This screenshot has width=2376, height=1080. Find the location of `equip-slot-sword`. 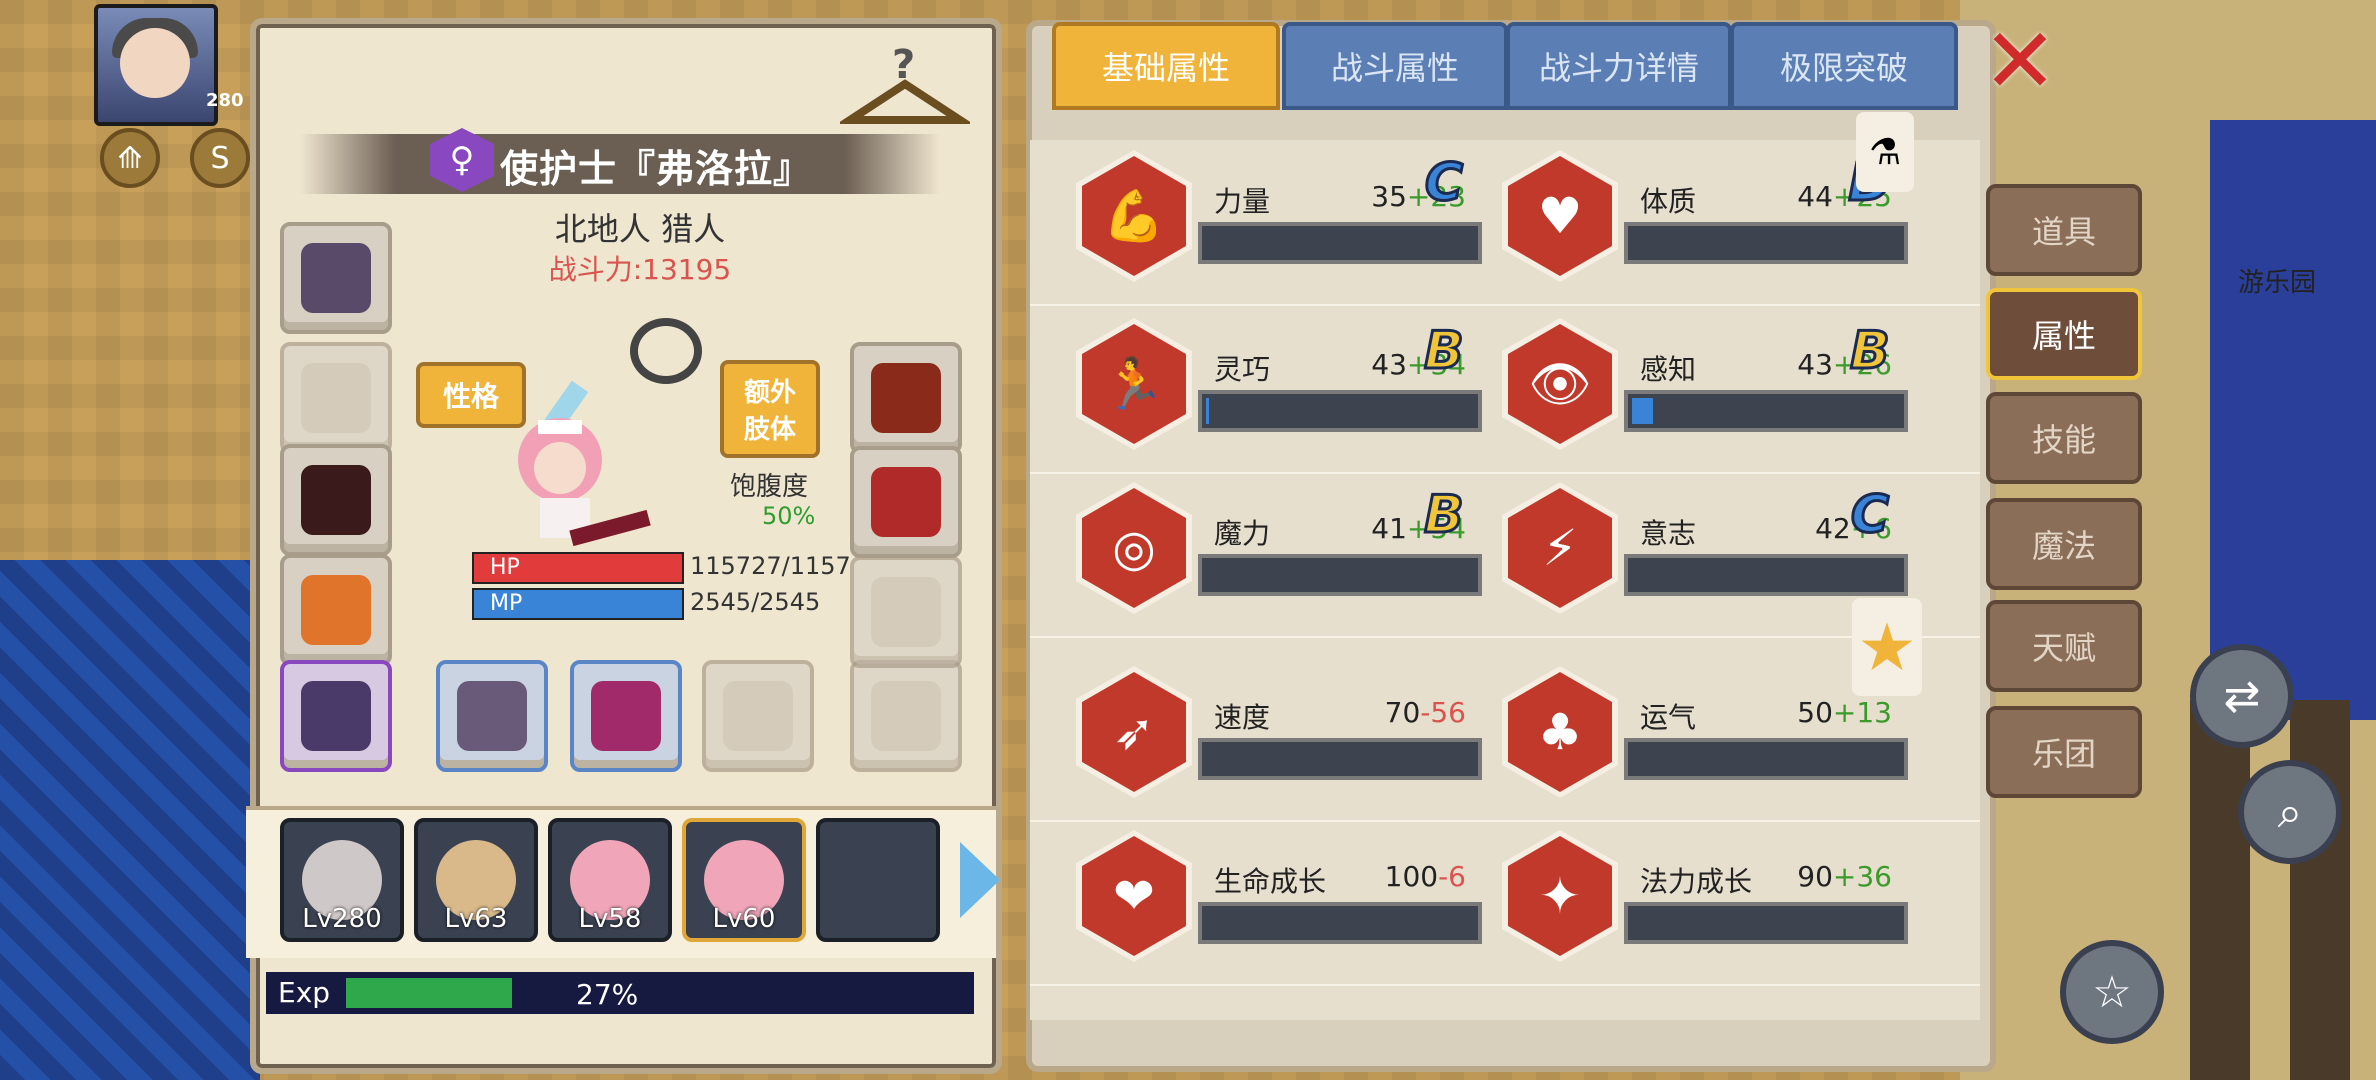

equip-slot-sword is located at coordinates (626, 716).